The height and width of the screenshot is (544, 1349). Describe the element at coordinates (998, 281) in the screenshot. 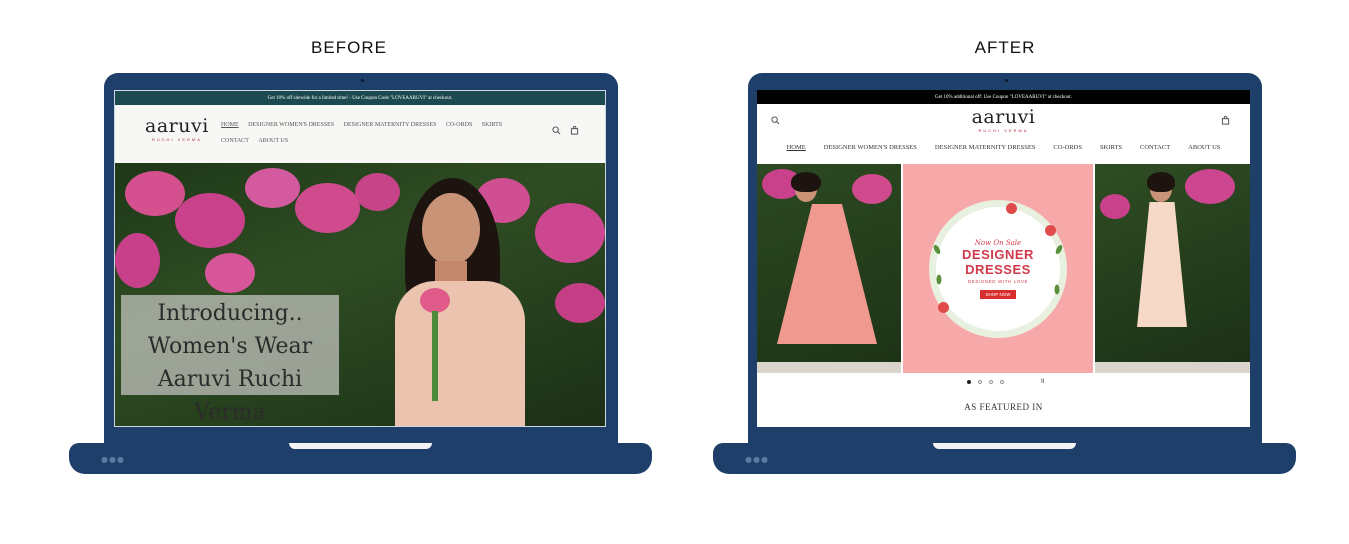

I see `sale-tagline: DESIGNED WITH LOVE` at that location.